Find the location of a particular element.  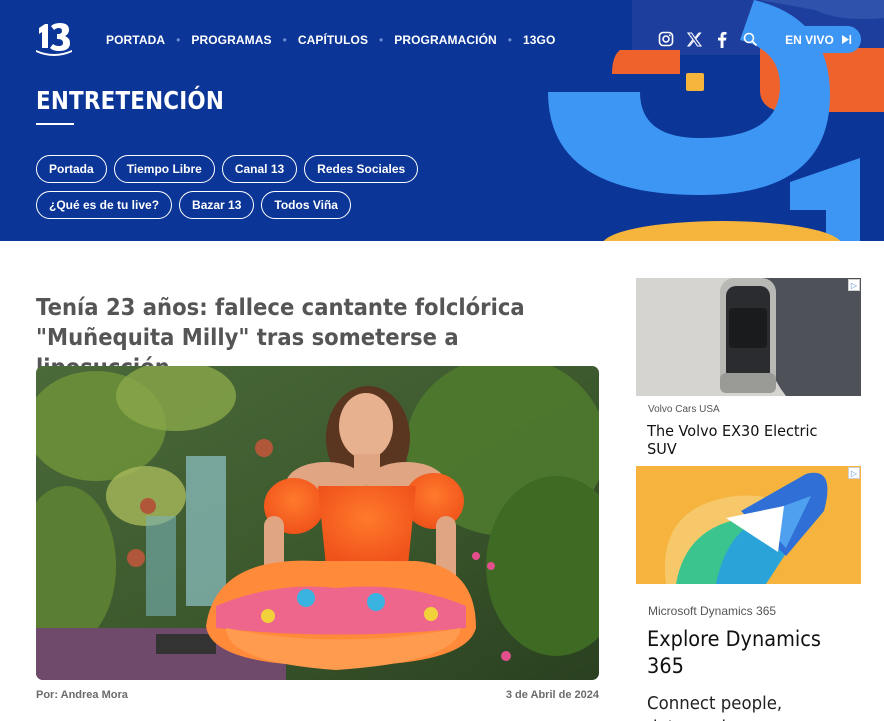

pill-redes-sociales: Redes Sociales is located at coordinates (361, 169).